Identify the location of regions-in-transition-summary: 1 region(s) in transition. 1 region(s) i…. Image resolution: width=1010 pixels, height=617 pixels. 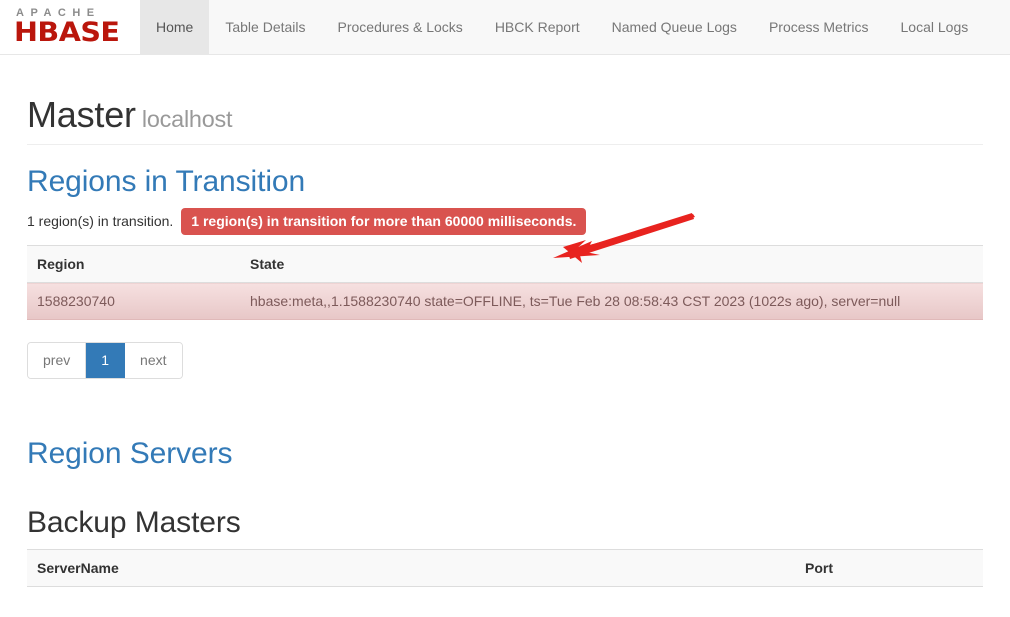
(505, 221).